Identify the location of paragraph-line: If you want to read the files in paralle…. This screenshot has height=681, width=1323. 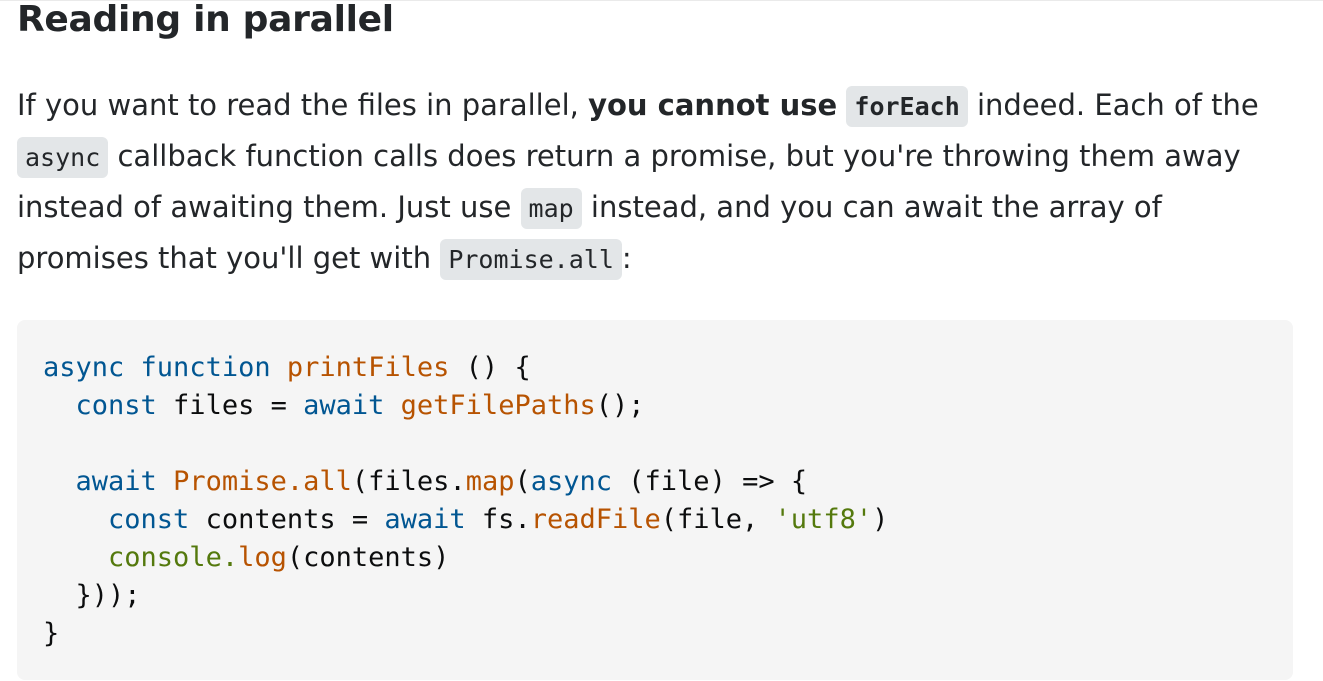
(657, 105).